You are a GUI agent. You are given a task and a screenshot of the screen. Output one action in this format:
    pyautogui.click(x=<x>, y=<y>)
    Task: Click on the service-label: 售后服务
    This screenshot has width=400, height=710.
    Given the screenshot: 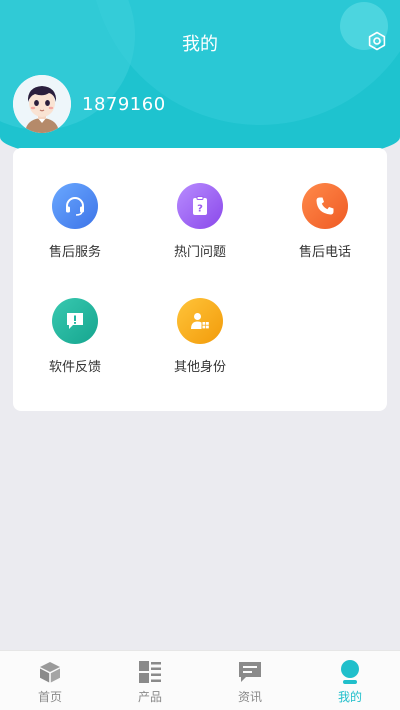 What is the action you would take?
    pyautogui.click(x=74, y=252)
    